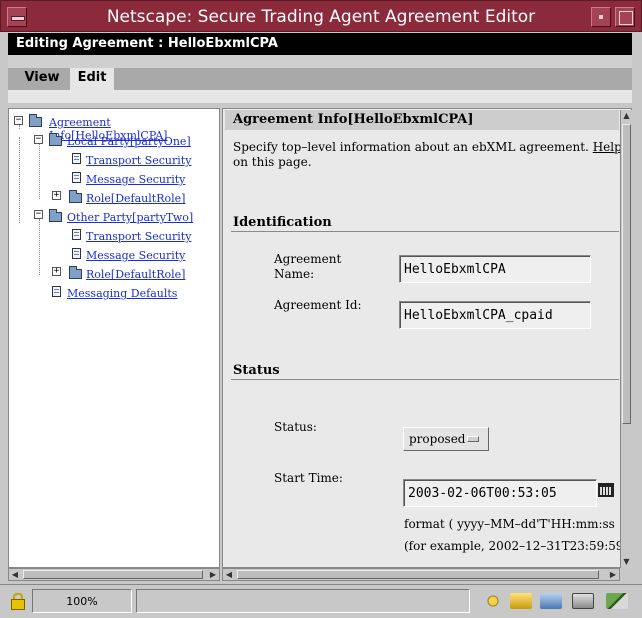  What do you see at coordinates (607, 147) in the screenshot?
I see `help-link: Help` at bounding box center [607, 147].